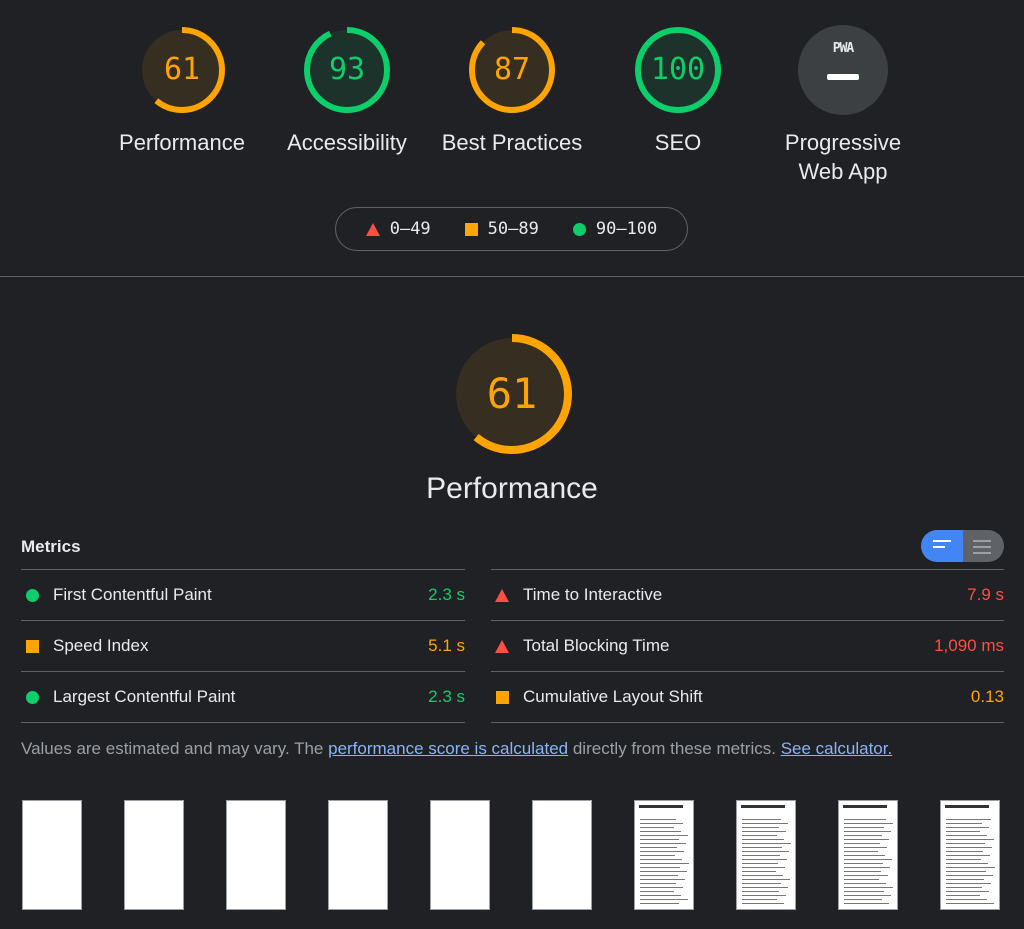 This screenshot has height=929, width=1024. Describe the element at coordinates (175, 748) in the screenshot. I see `note-text-1: Values are estimated and may vary. The` at that location.